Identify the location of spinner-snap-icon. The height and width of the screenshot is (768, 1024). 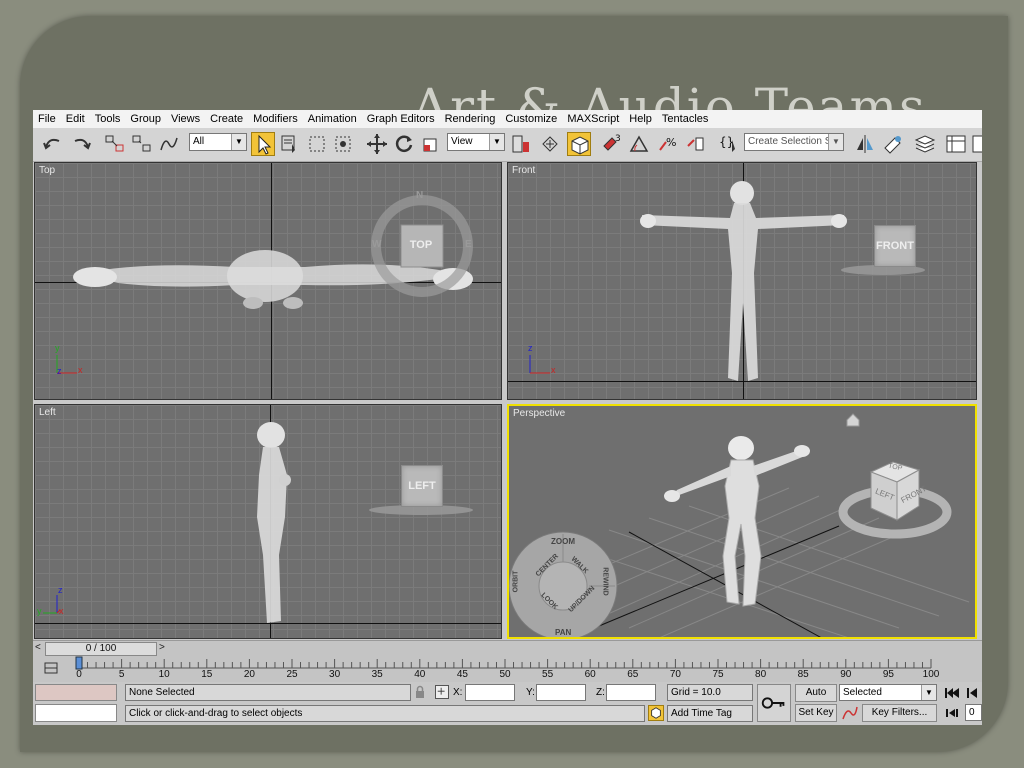
(695, 144).